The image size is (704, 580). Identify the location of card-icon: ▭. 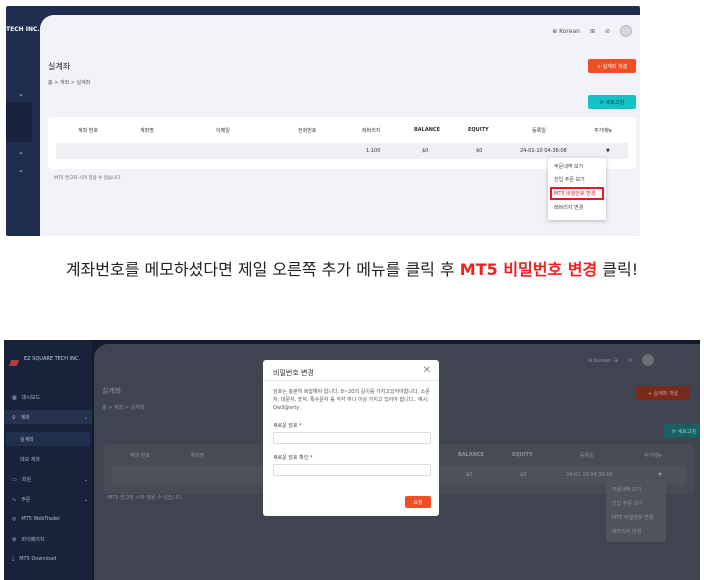
(14, 479).